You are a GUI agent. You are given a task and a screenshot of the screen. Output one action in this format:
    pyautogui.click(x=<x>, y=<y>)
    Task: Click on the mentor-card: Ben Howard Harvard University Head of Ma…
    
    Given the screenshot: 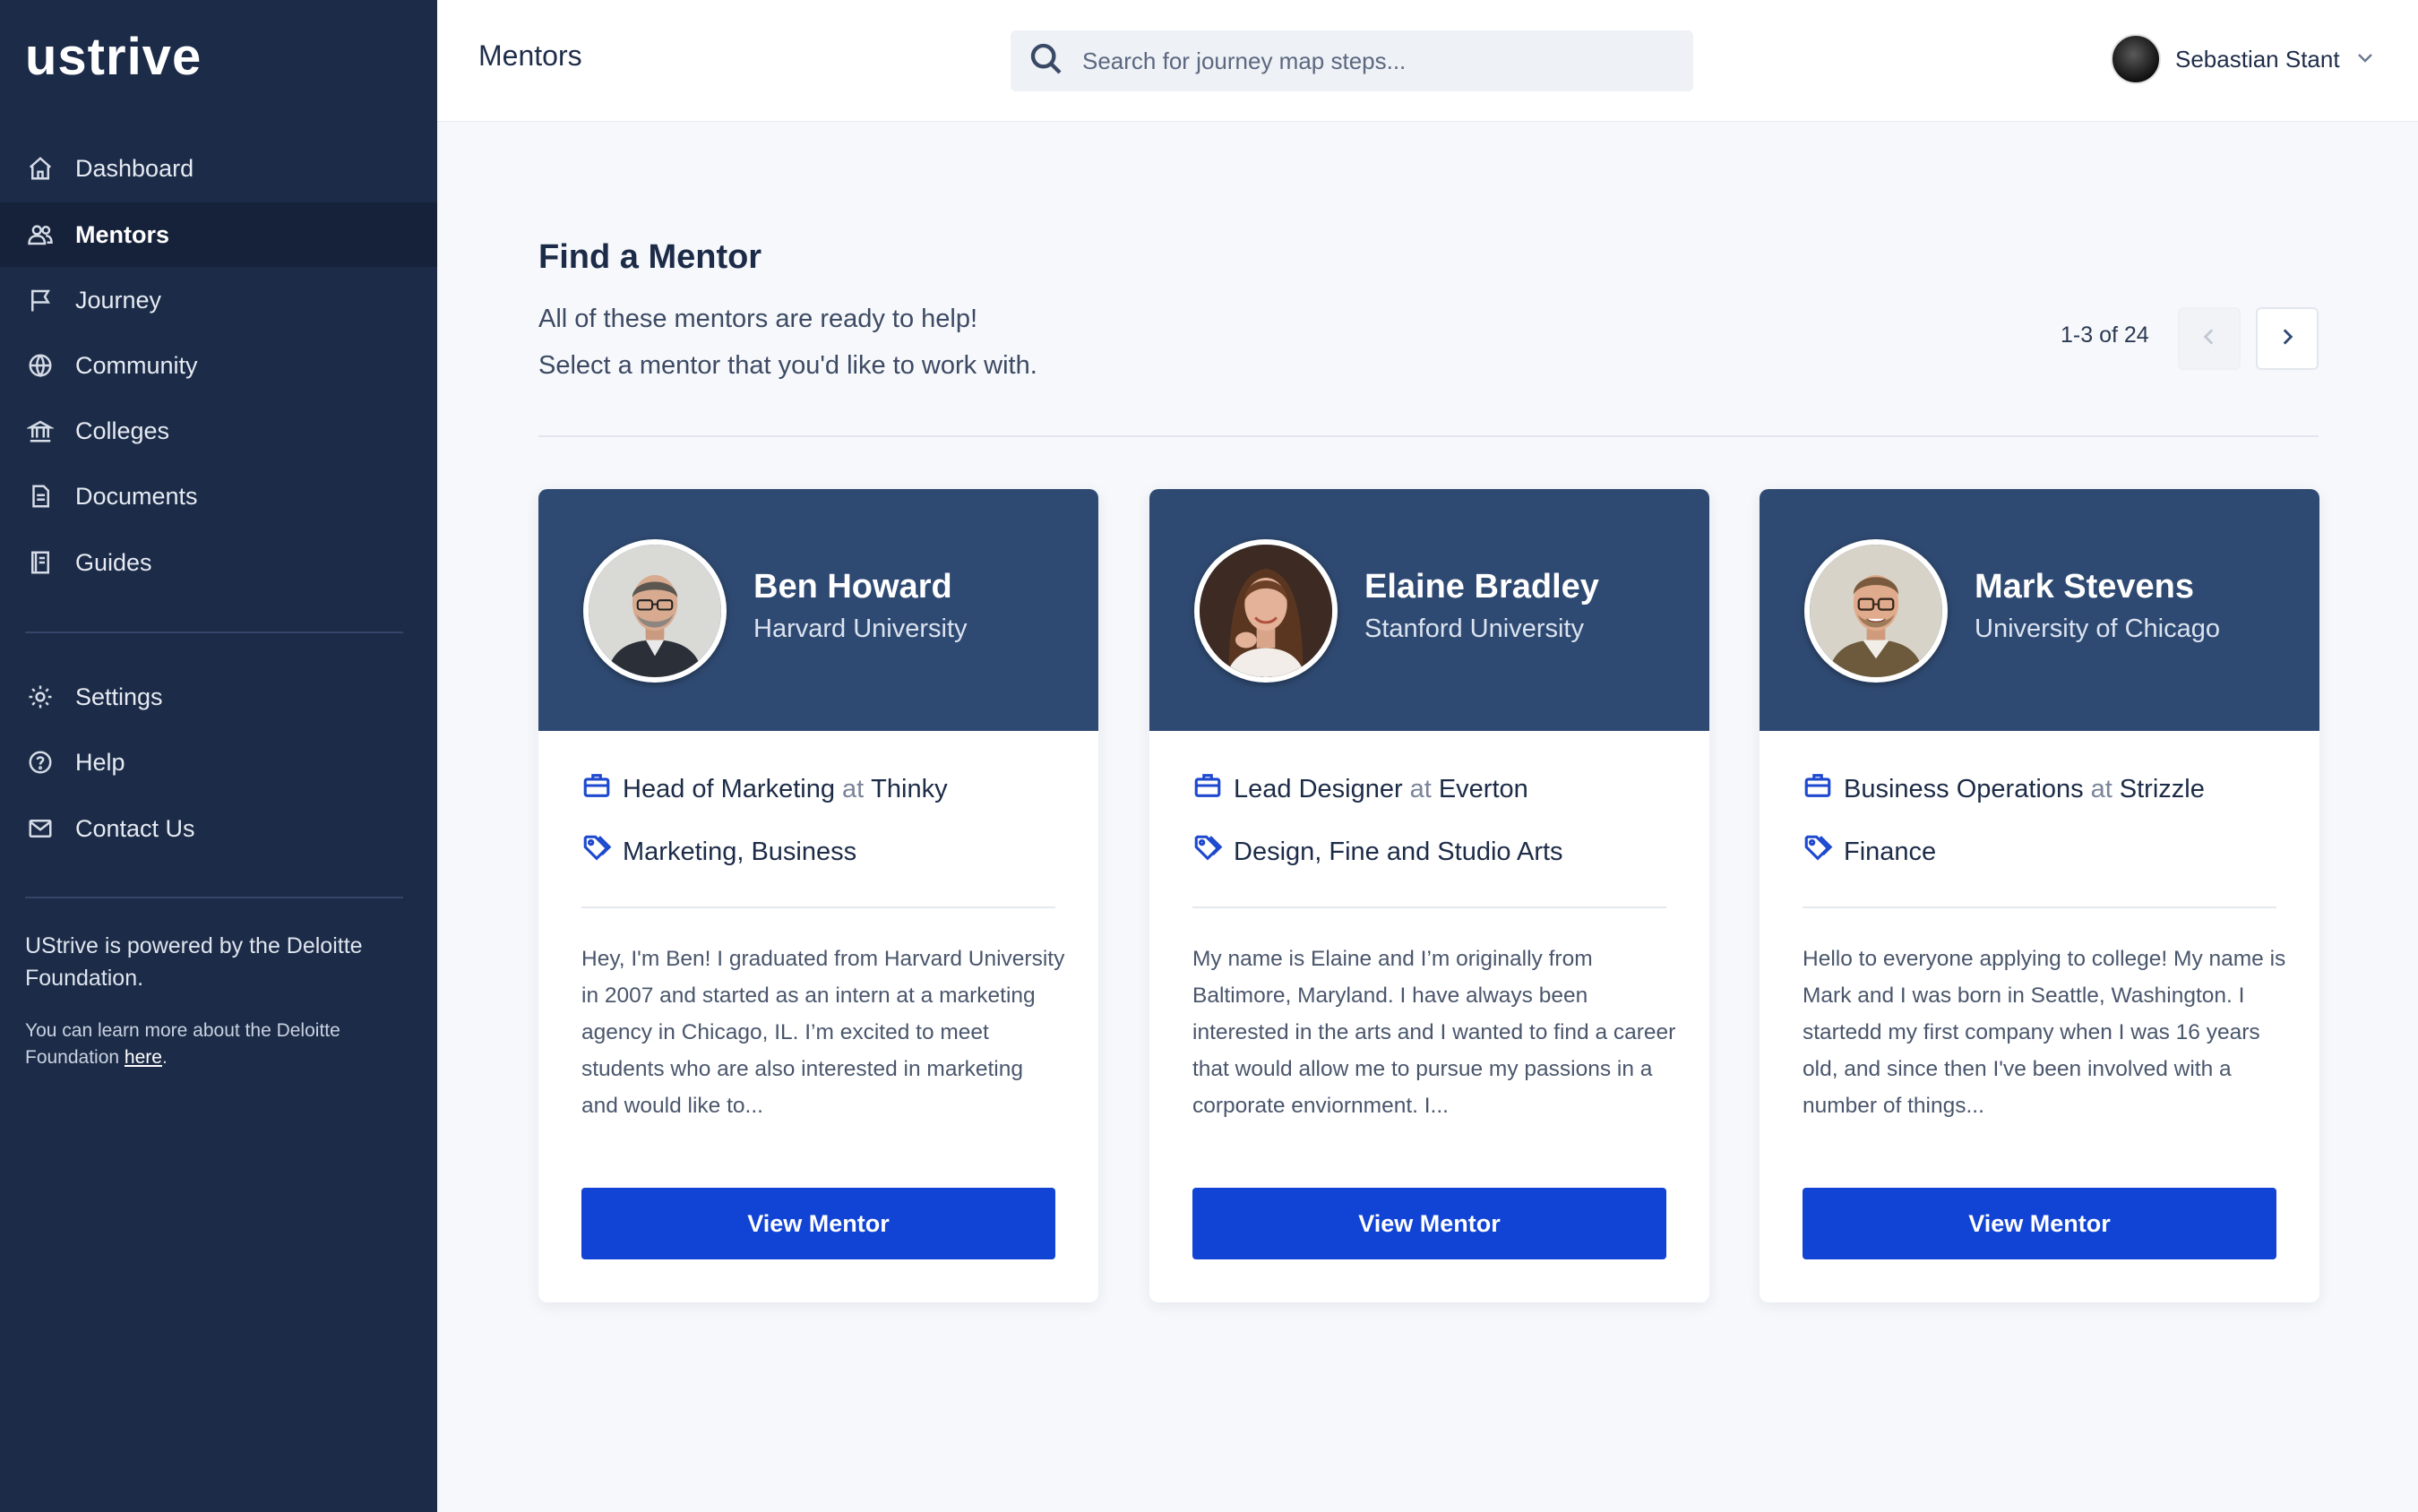 What is the action you would take?
    pyautogui.click(x=818, y=896)
    